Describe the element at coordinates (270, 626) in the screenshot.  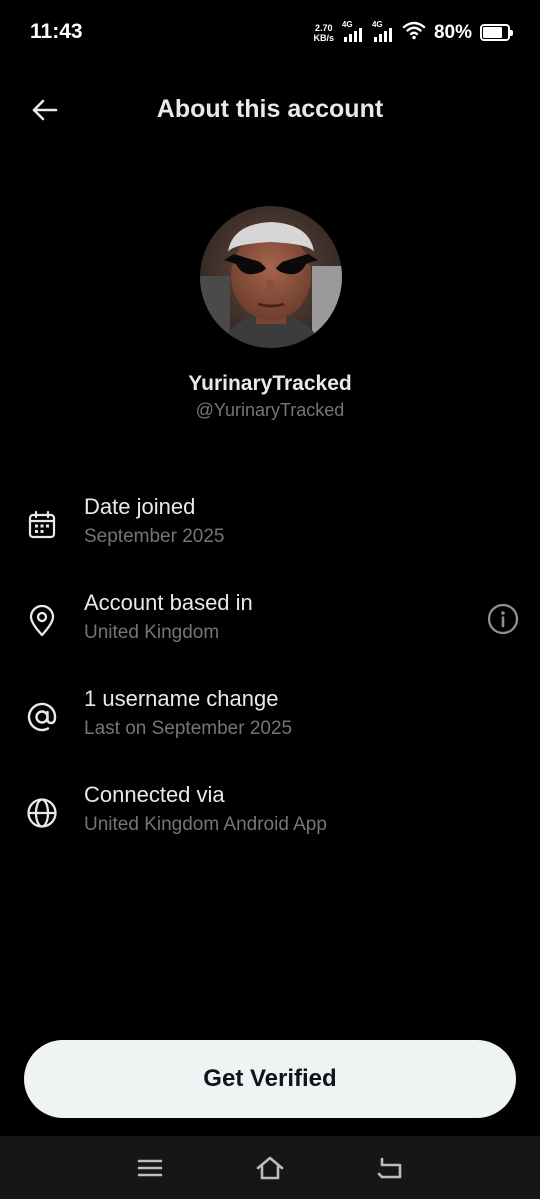
I see `info-row-account-based-in: Account based in United Kingdom` at that location.